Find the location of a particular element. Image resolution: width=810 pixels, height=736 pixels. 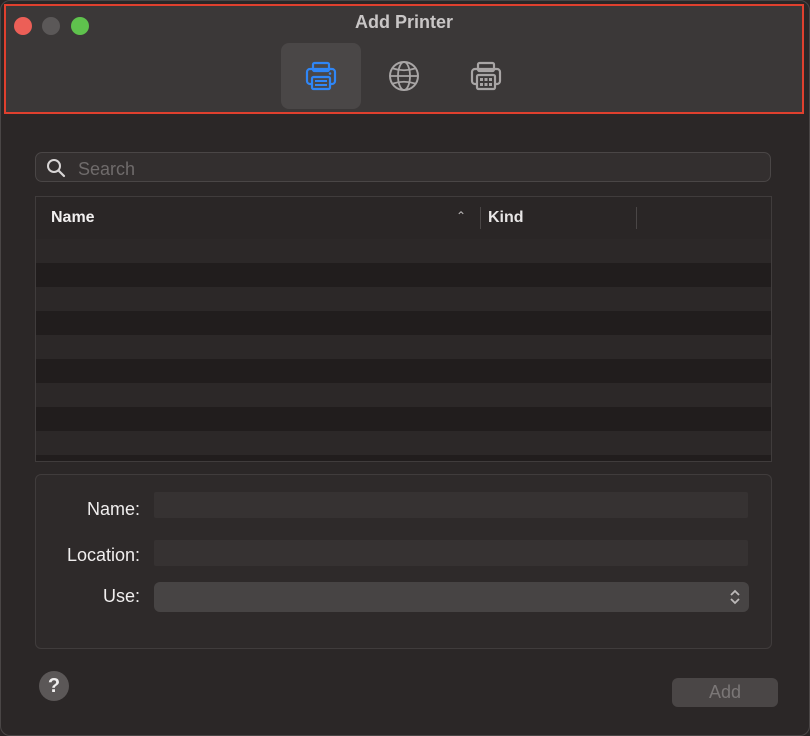

globe-icon is located at coordinates (404, 76).